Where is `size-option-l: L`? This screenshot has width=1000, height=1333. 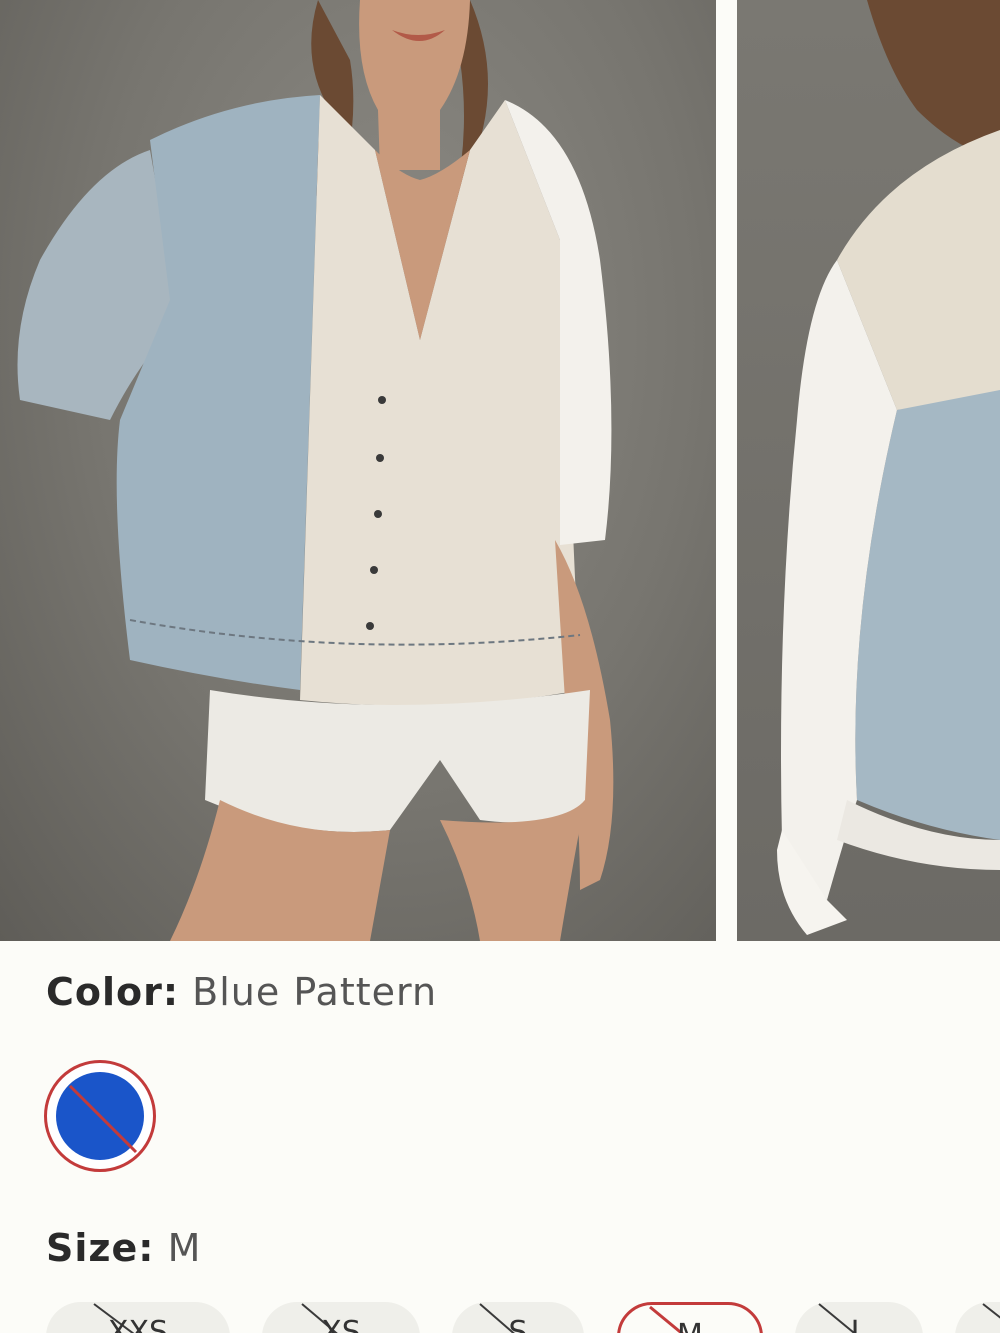 size-option-l: L is located at coordinates (859, 1317).